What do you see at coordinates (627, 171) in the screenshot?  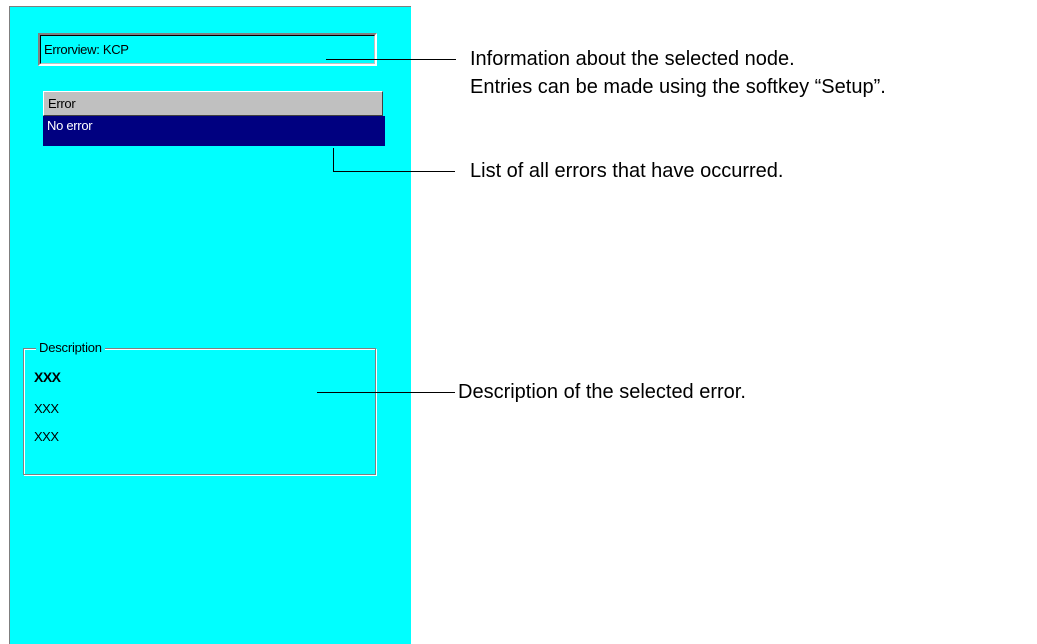 I see `error-list-callout: List of all errors that have occurred.` at bounding box center [627, 171].